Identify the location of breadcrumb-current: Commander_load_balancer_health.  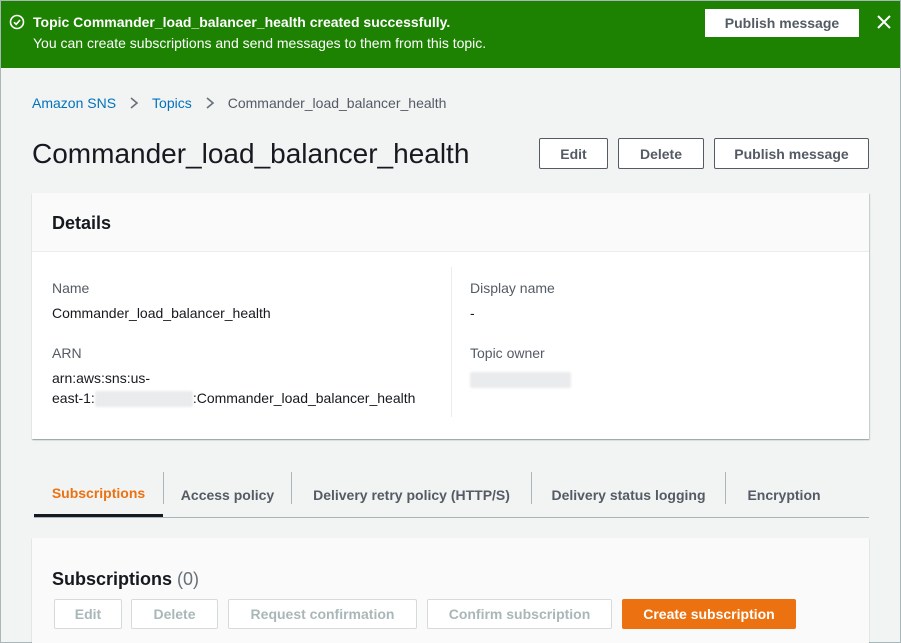
(337, 103).